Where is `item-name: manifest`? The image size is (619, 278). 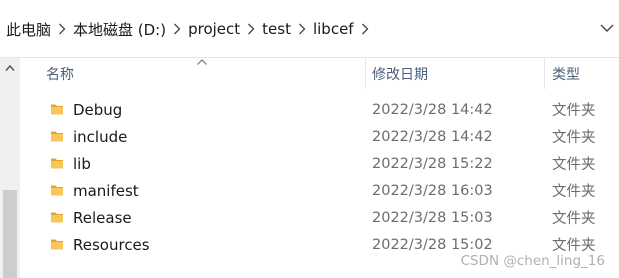 item-name: manifest is located at coordinates (106, 190).